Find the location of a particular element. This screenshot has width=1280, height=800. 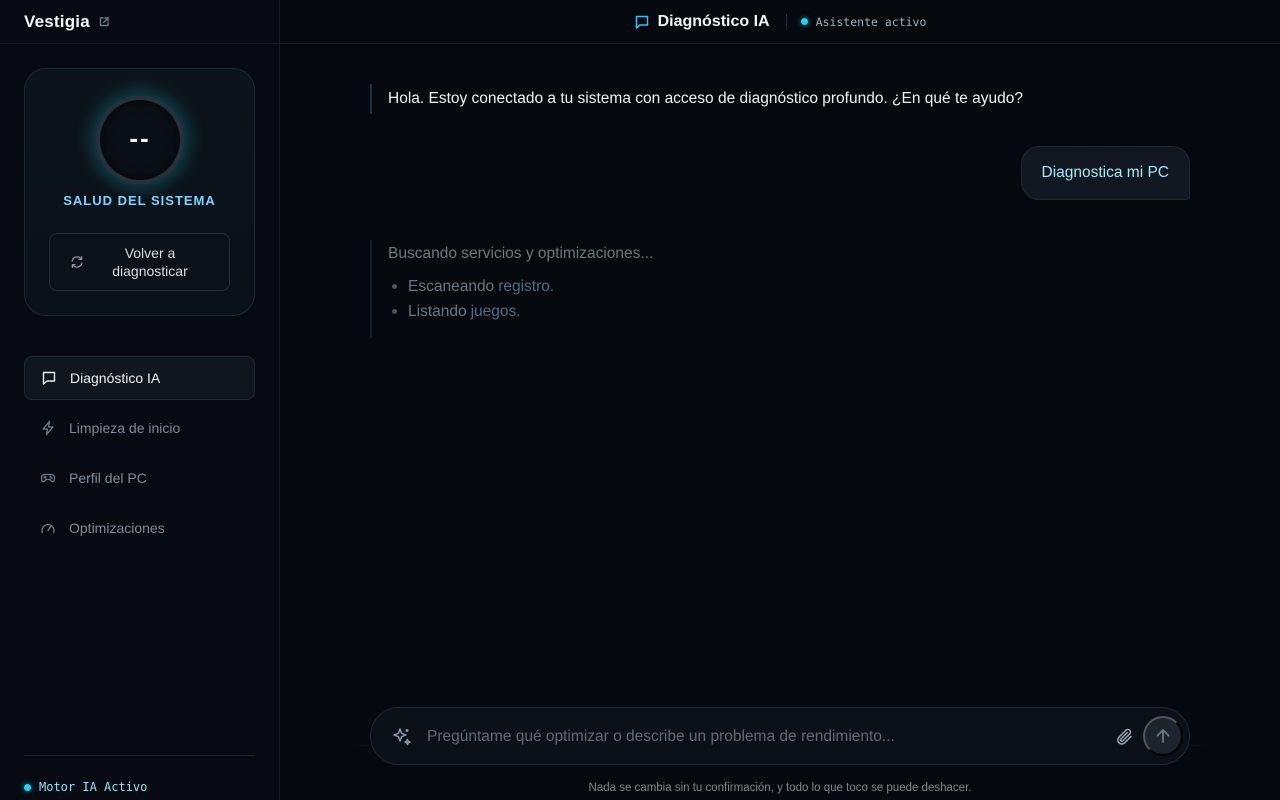

sparkle-icon is located at coordinates (402, 737).